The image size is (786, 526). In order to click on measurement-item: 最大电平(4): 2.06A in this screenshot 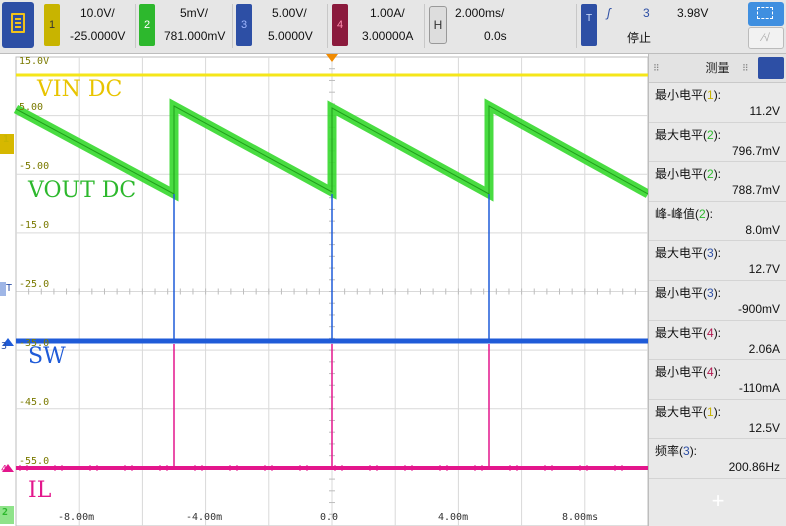, I will do `click(717, 341)`.